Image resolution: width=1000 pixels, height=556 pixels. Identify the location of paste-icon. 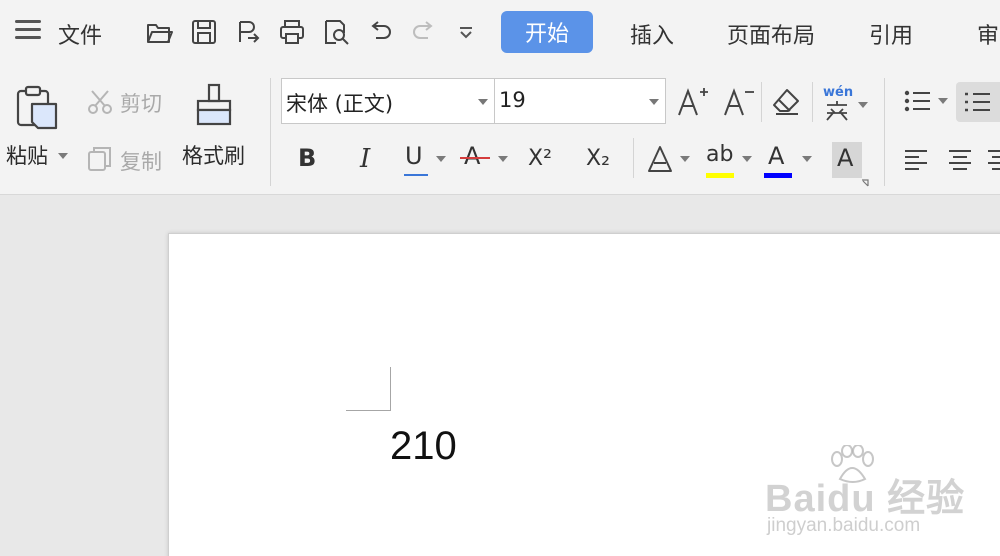
(37, 107).